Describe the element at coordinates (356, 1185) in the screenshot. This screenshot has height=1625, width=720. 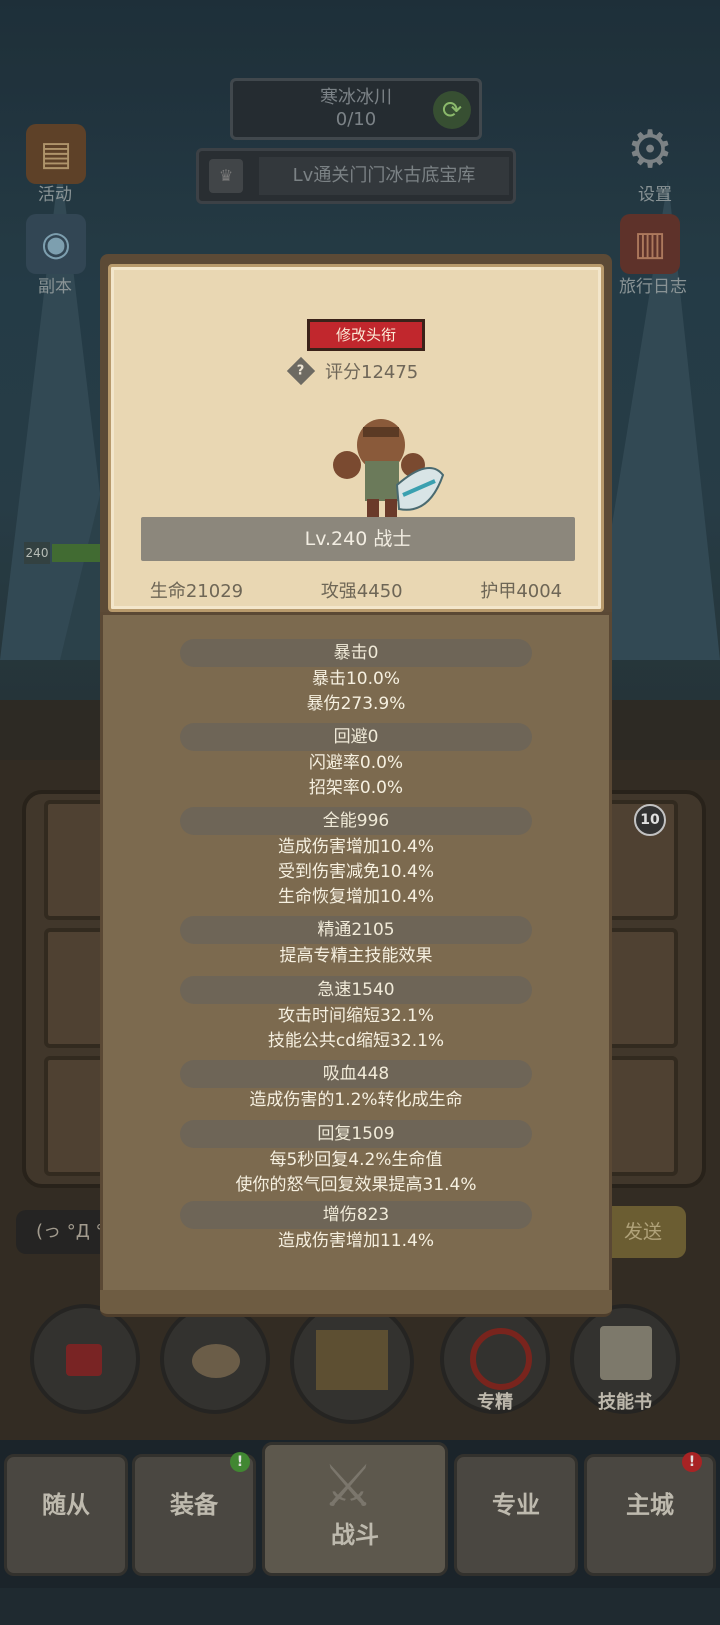
I see `stat-line: 使你的怒气回复效果提高31.4%` at that location.